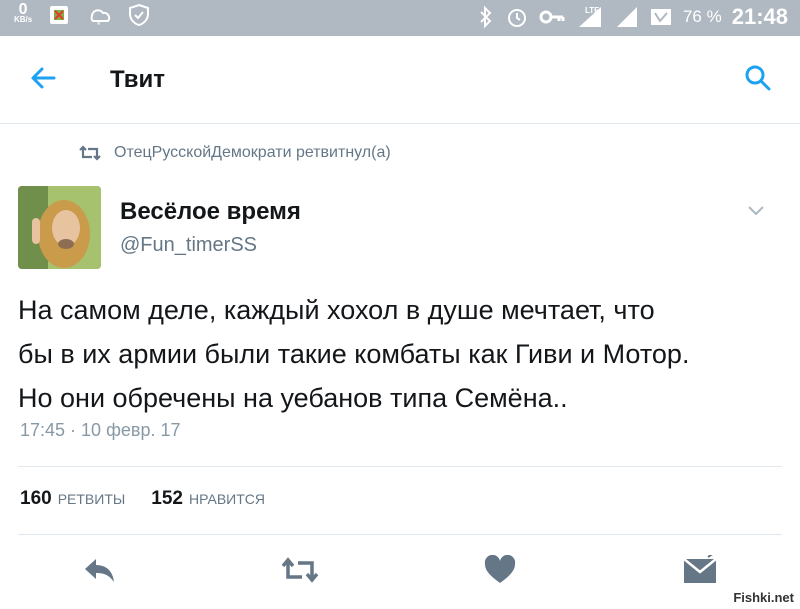  I want to click on likes-label: НРАВИТСЯ, so click(227, 499).